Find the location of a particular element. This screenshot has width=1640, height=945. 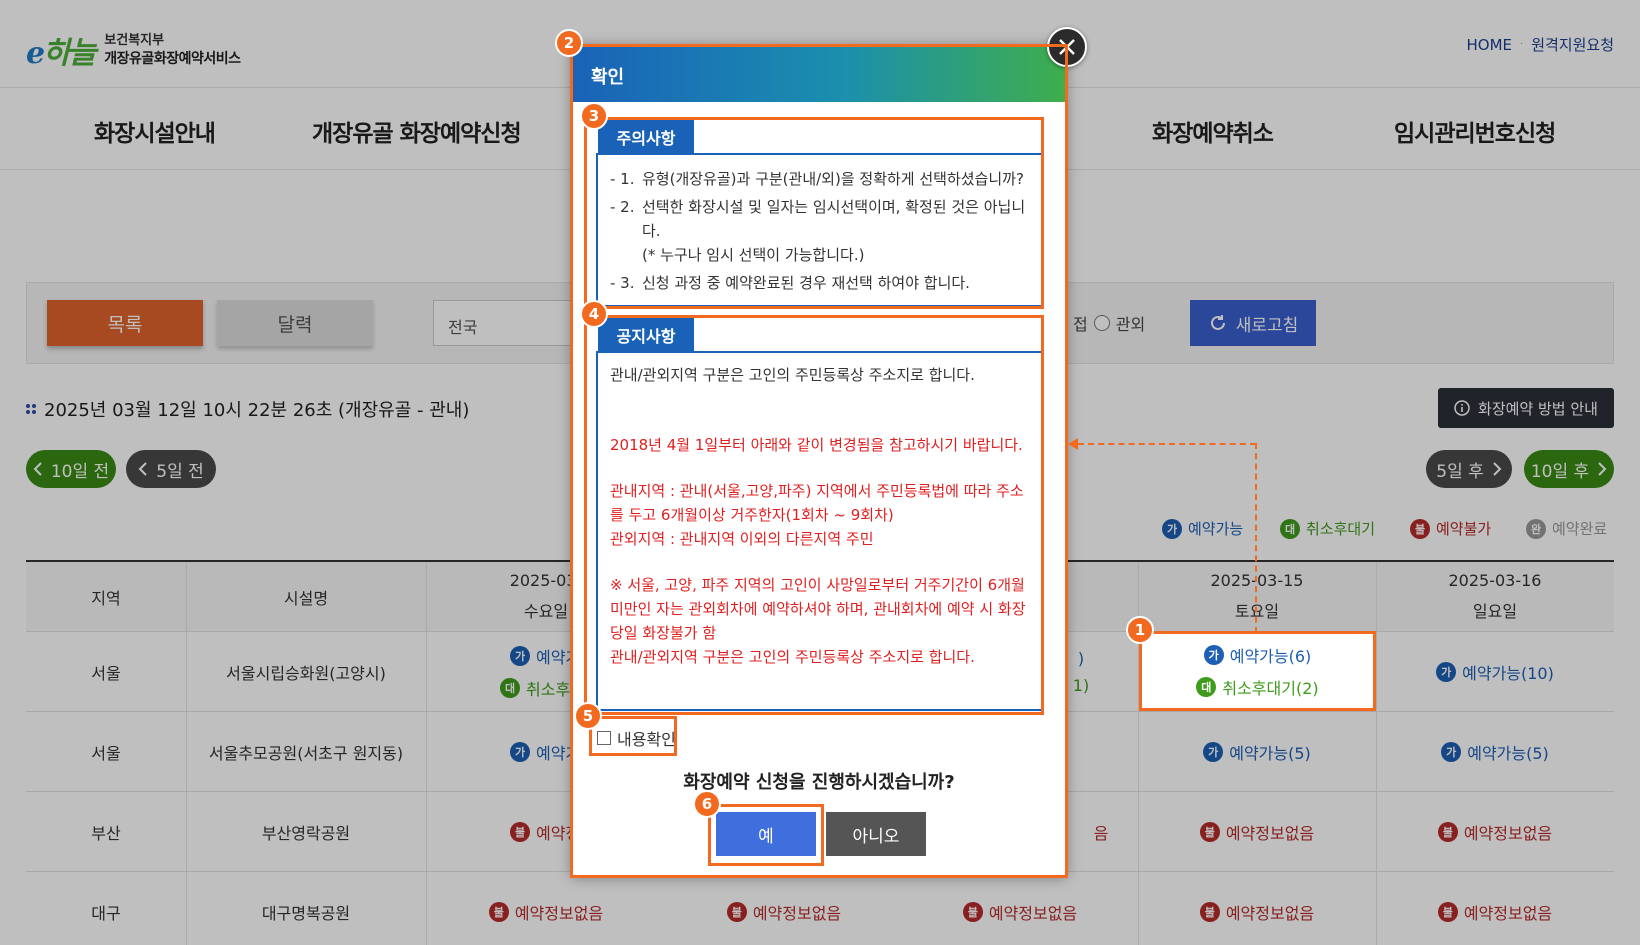

confirm-question: 화장예약 신청을 진행하시겠습니까? is located at coordinates (819, 782).